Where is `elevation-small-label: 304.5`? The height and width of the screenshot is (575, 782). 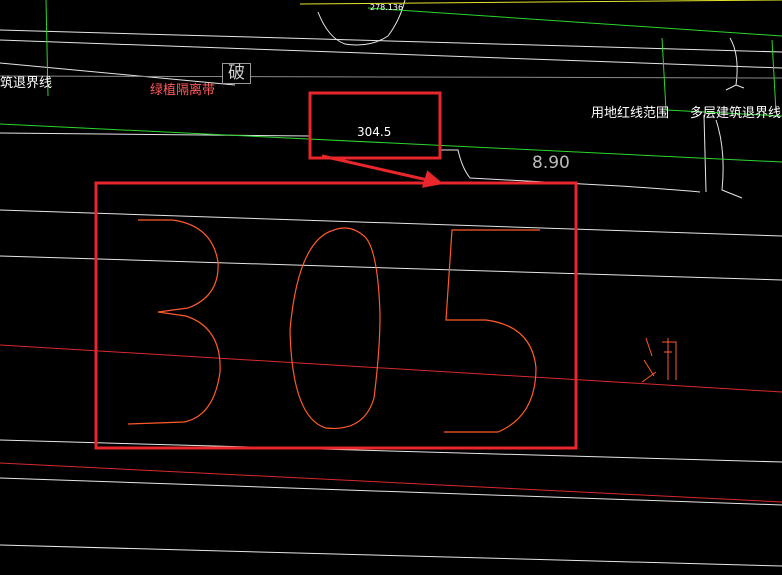 elevation-small-label: 304.5 is located at coordinates (374, 132).